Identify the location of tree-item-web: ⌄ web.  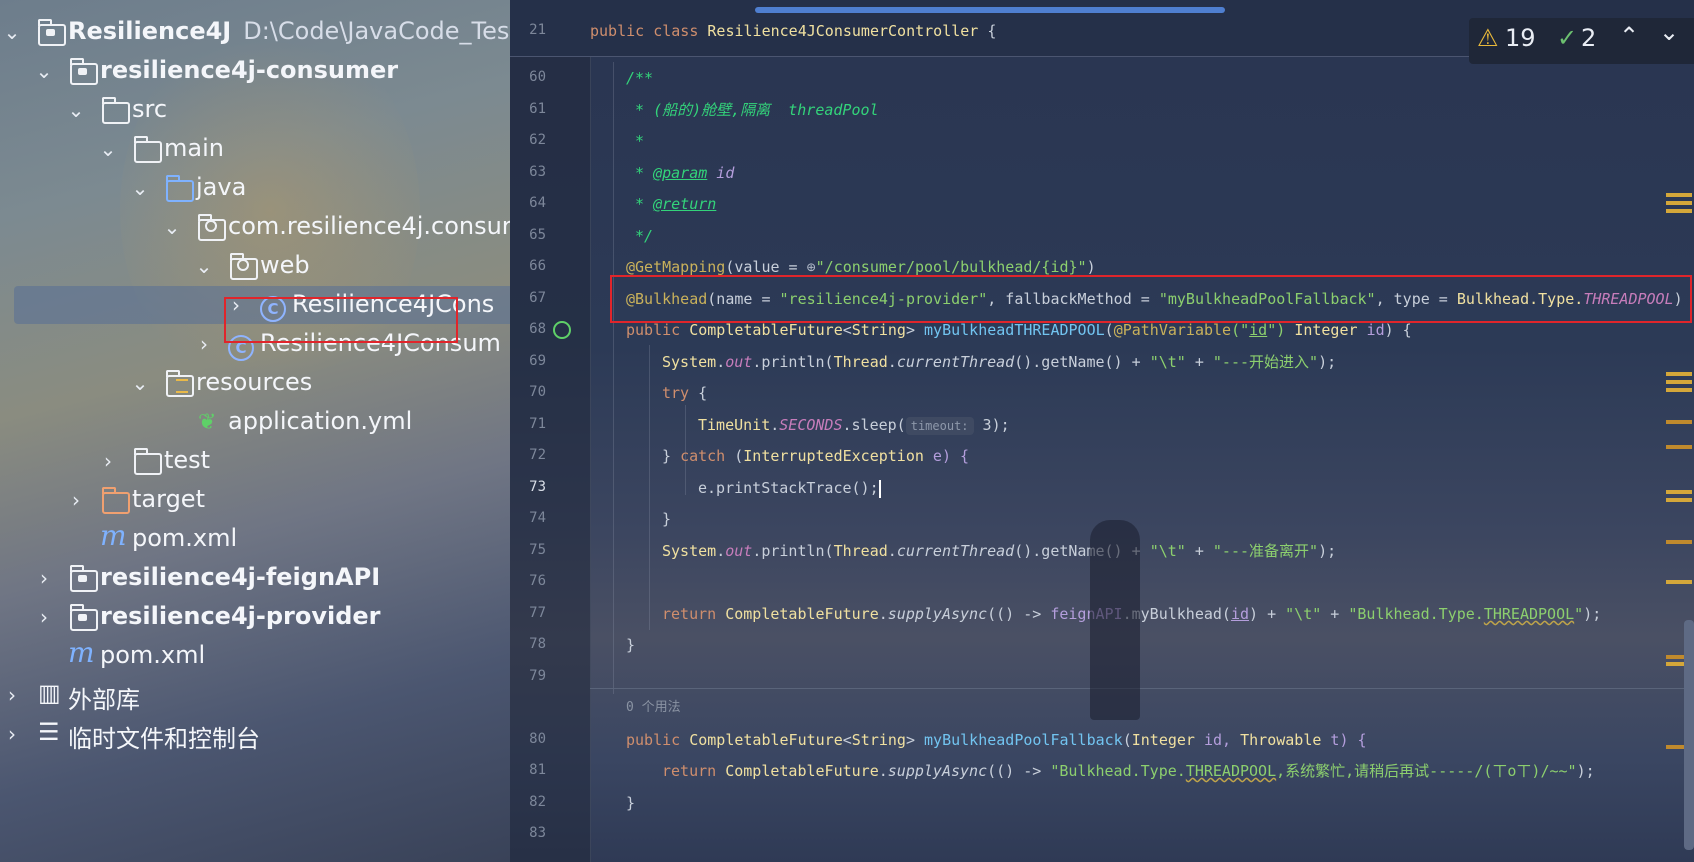
(255, 267).